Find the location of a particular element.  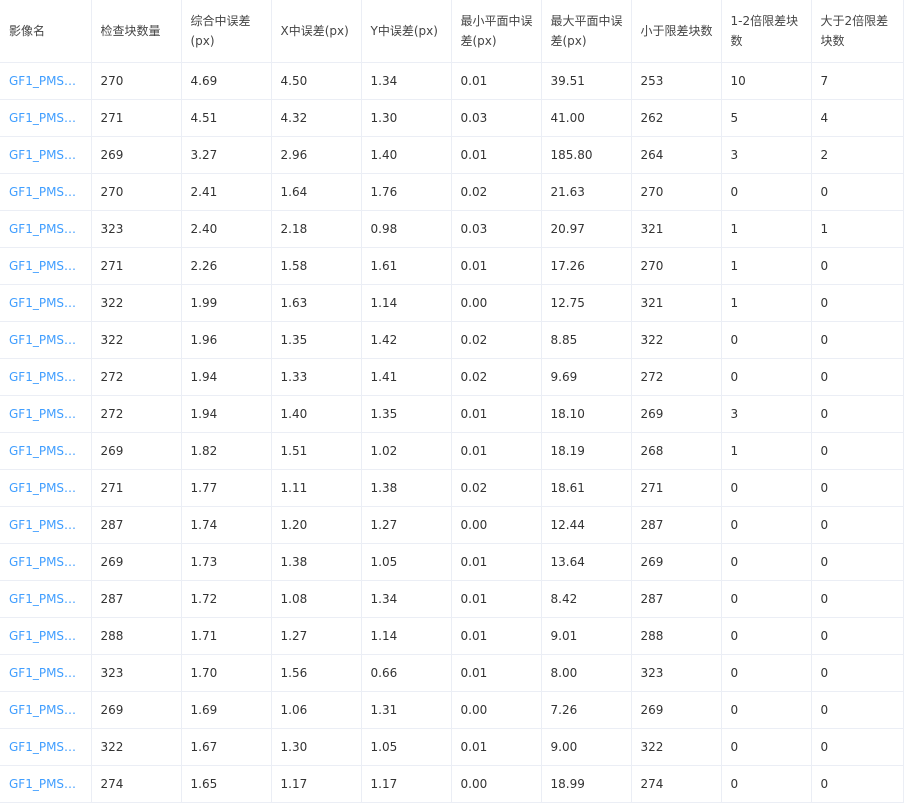

x-rmse-cell: 1.63 is located at coordinates (316, 303).